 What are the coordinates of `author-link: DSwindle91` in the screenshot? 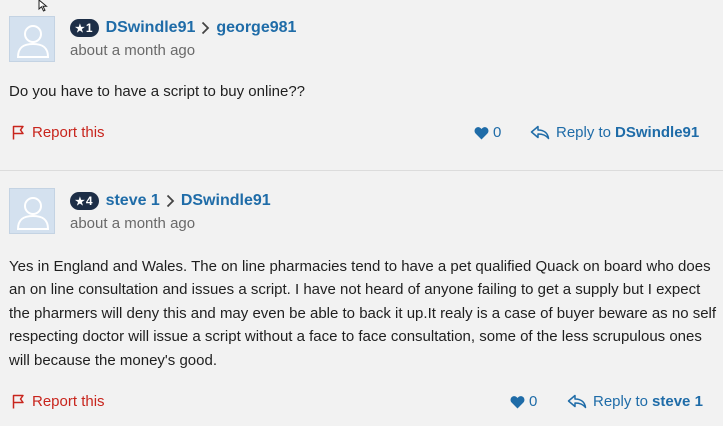 It's located at (151, 28).